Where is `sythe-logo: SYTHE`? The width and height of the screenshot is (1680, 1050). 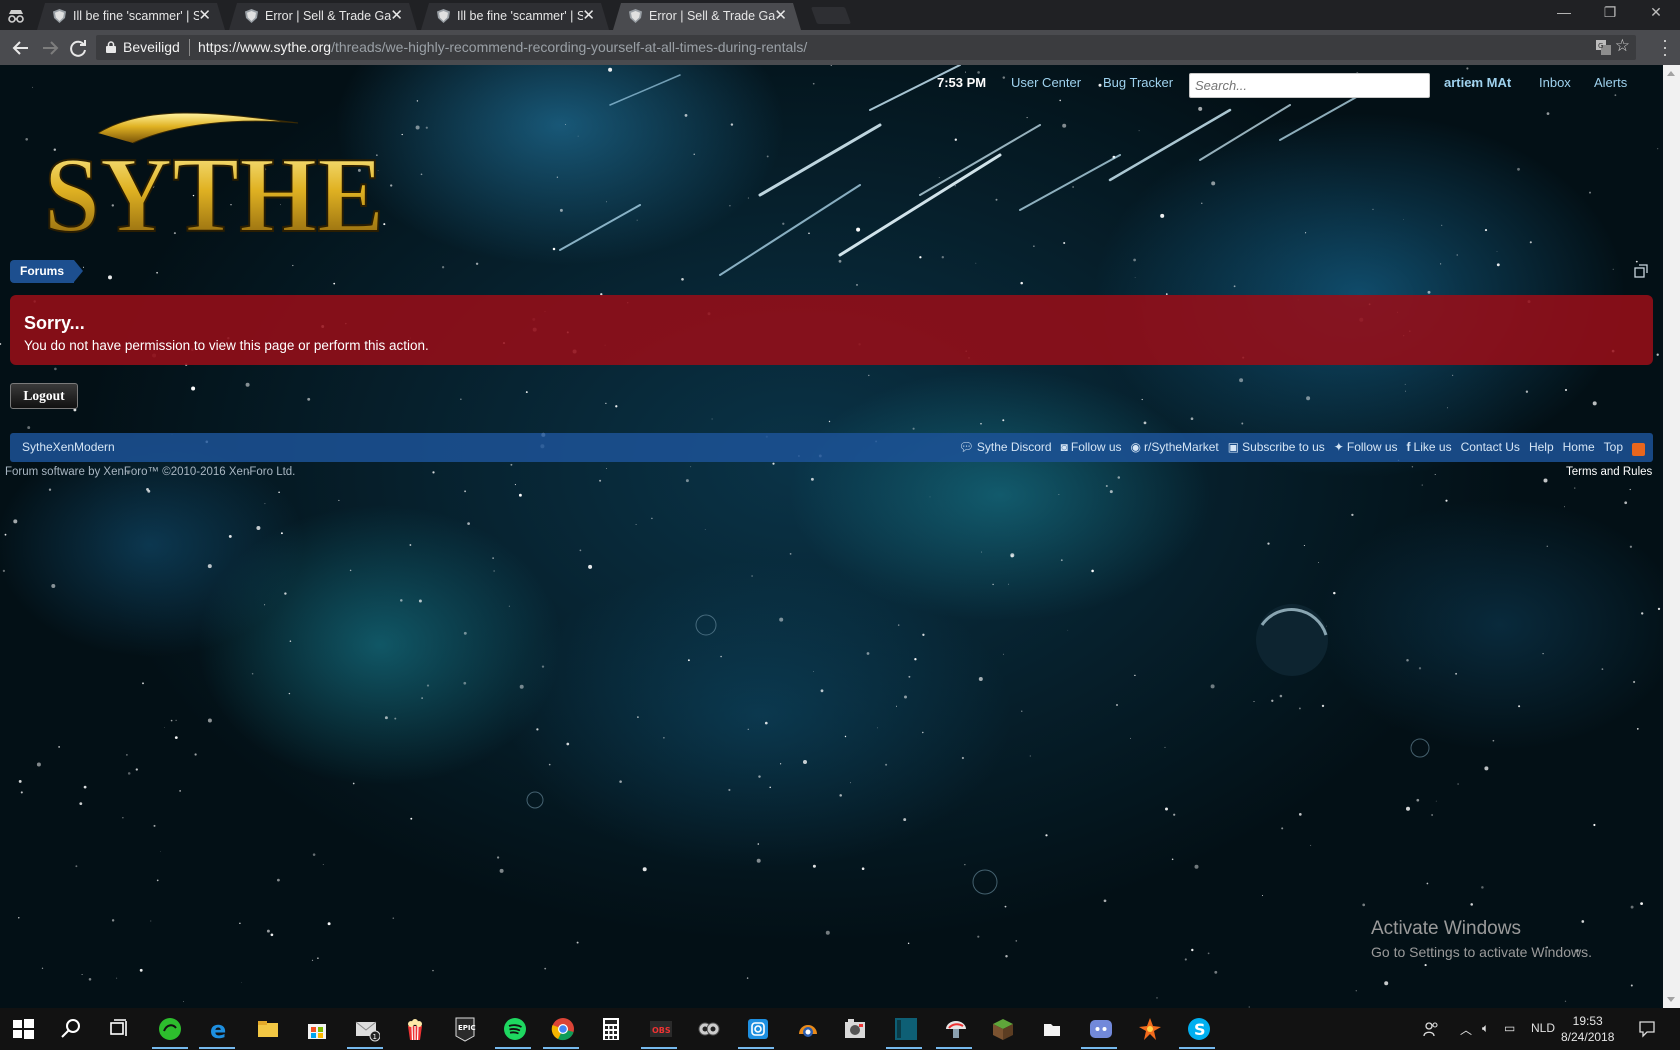 sythe-logo: SYTHE is located at coordinates (218, 173).